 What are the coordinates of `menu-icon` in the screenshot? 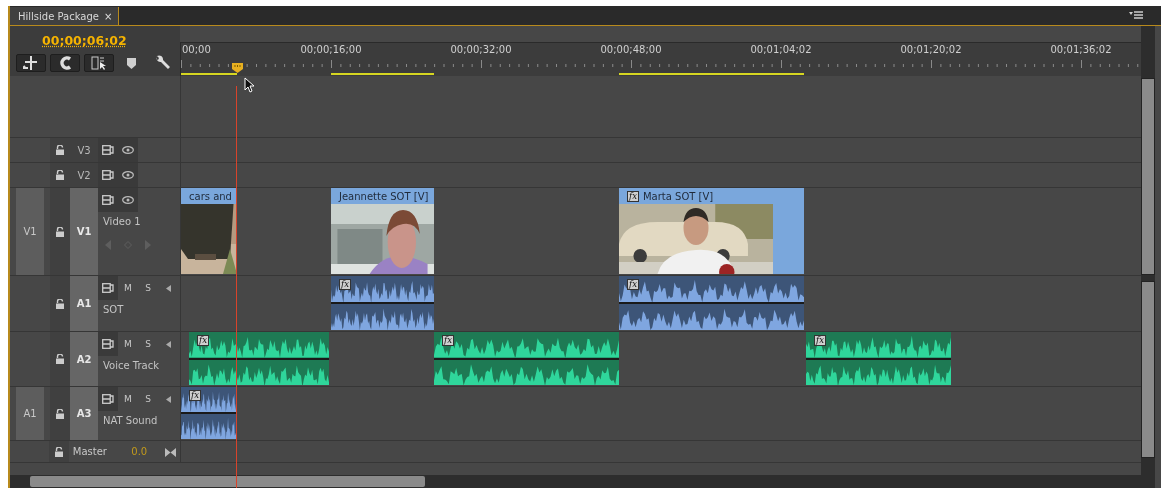 It's located at (1136, 15).